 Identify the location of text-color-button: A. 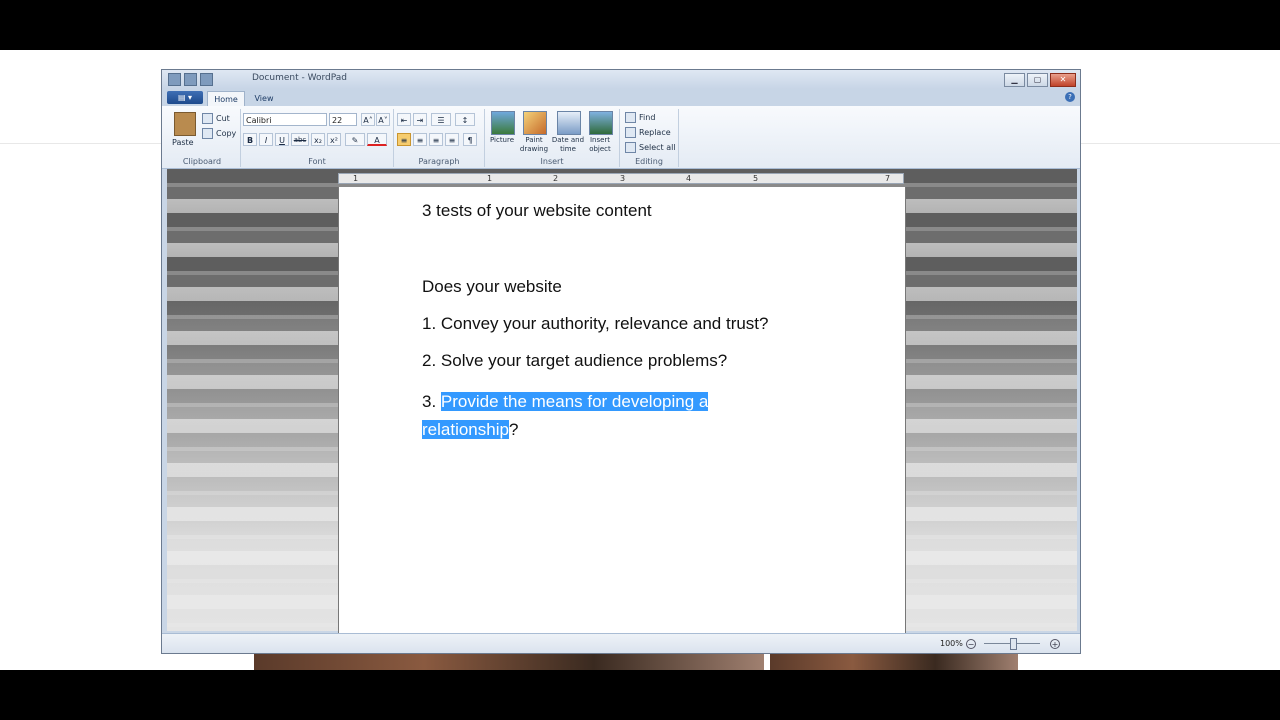
(377, 139).